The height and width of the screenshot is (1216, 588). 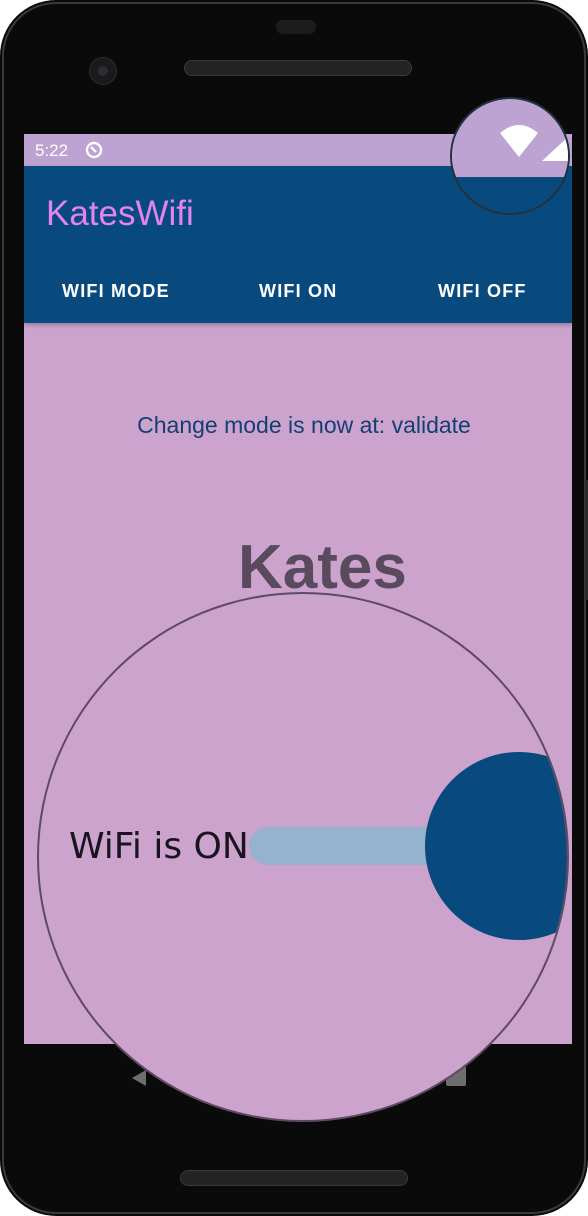 I want to click on back-icon, so click(x=138, y=1078).